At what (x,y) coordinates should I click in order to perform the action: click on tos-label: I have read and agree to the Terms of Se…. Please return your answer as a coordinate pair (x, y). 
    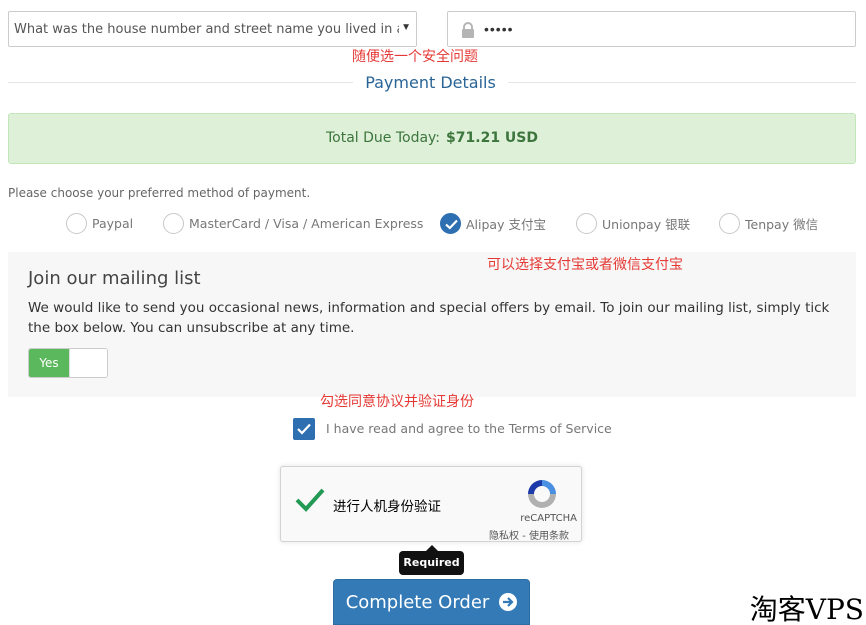
    Looking at the image, I should click on (469, 428).